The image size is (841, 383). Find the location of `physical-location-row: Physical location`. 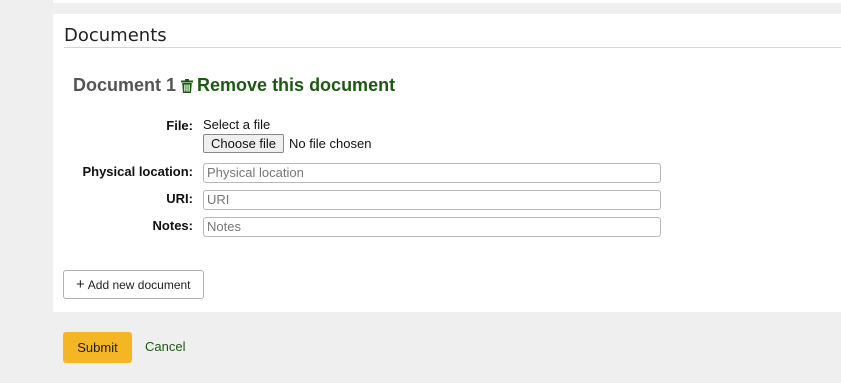

physical-location-row: Physical location is located at coordinates (357, 173).